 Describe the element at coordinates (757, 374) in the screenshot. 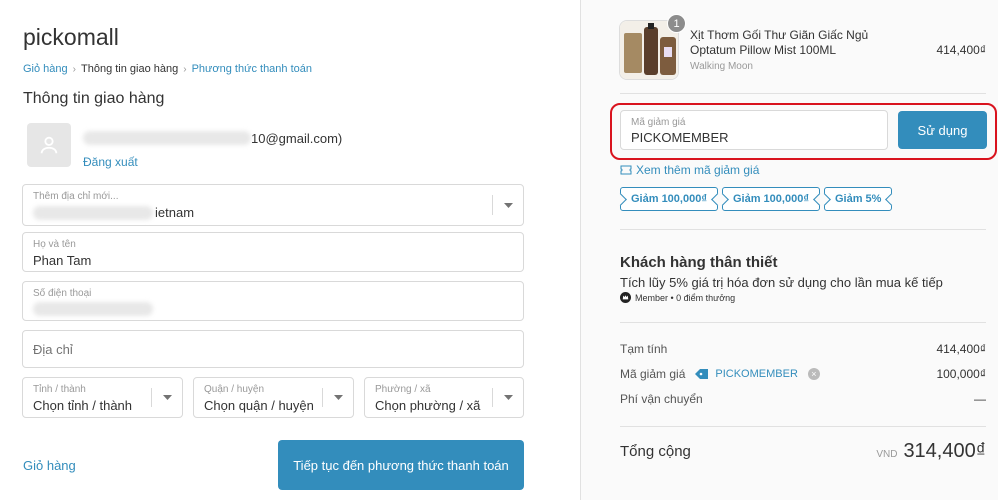

I see `applied-coupon-tag: PICKOMEMBER ×` at that location.